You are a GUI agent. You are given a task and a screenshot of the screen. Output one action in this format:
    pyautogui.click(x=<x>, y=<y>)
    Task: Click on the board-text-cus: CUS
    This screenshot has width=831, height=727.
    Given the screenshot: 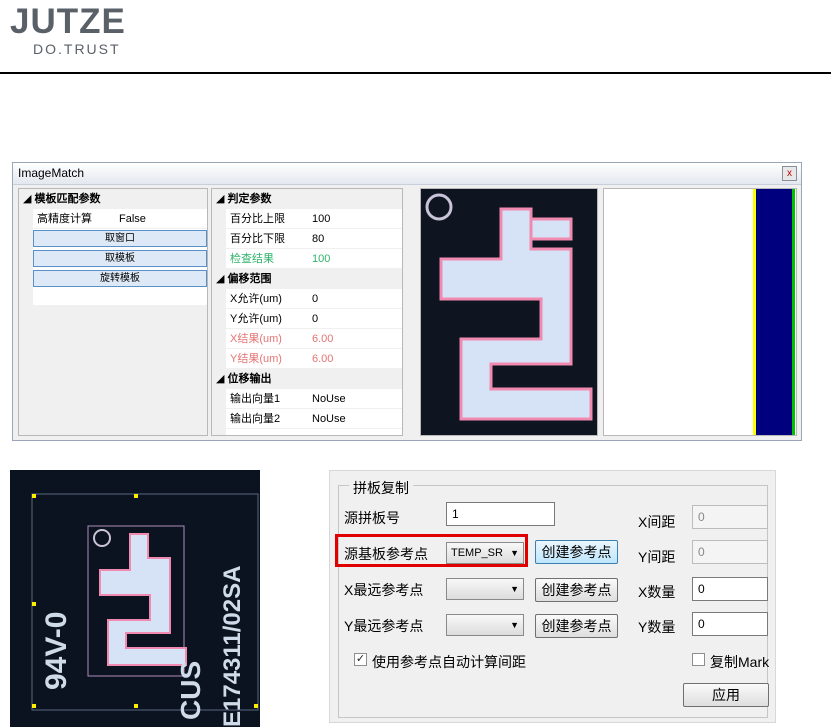 What is the action you would take?
    pyautogui.click(x=190, y=690)
    